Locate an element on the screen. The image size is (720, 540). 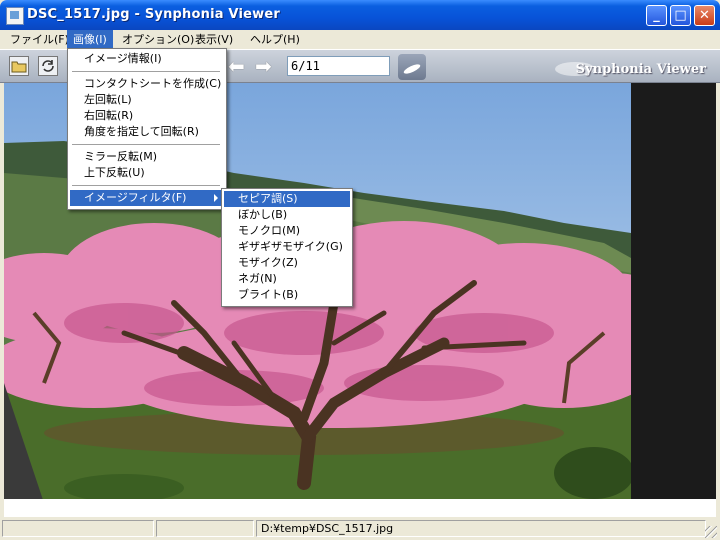
bottom-strip is located at coordinates (360, 508).